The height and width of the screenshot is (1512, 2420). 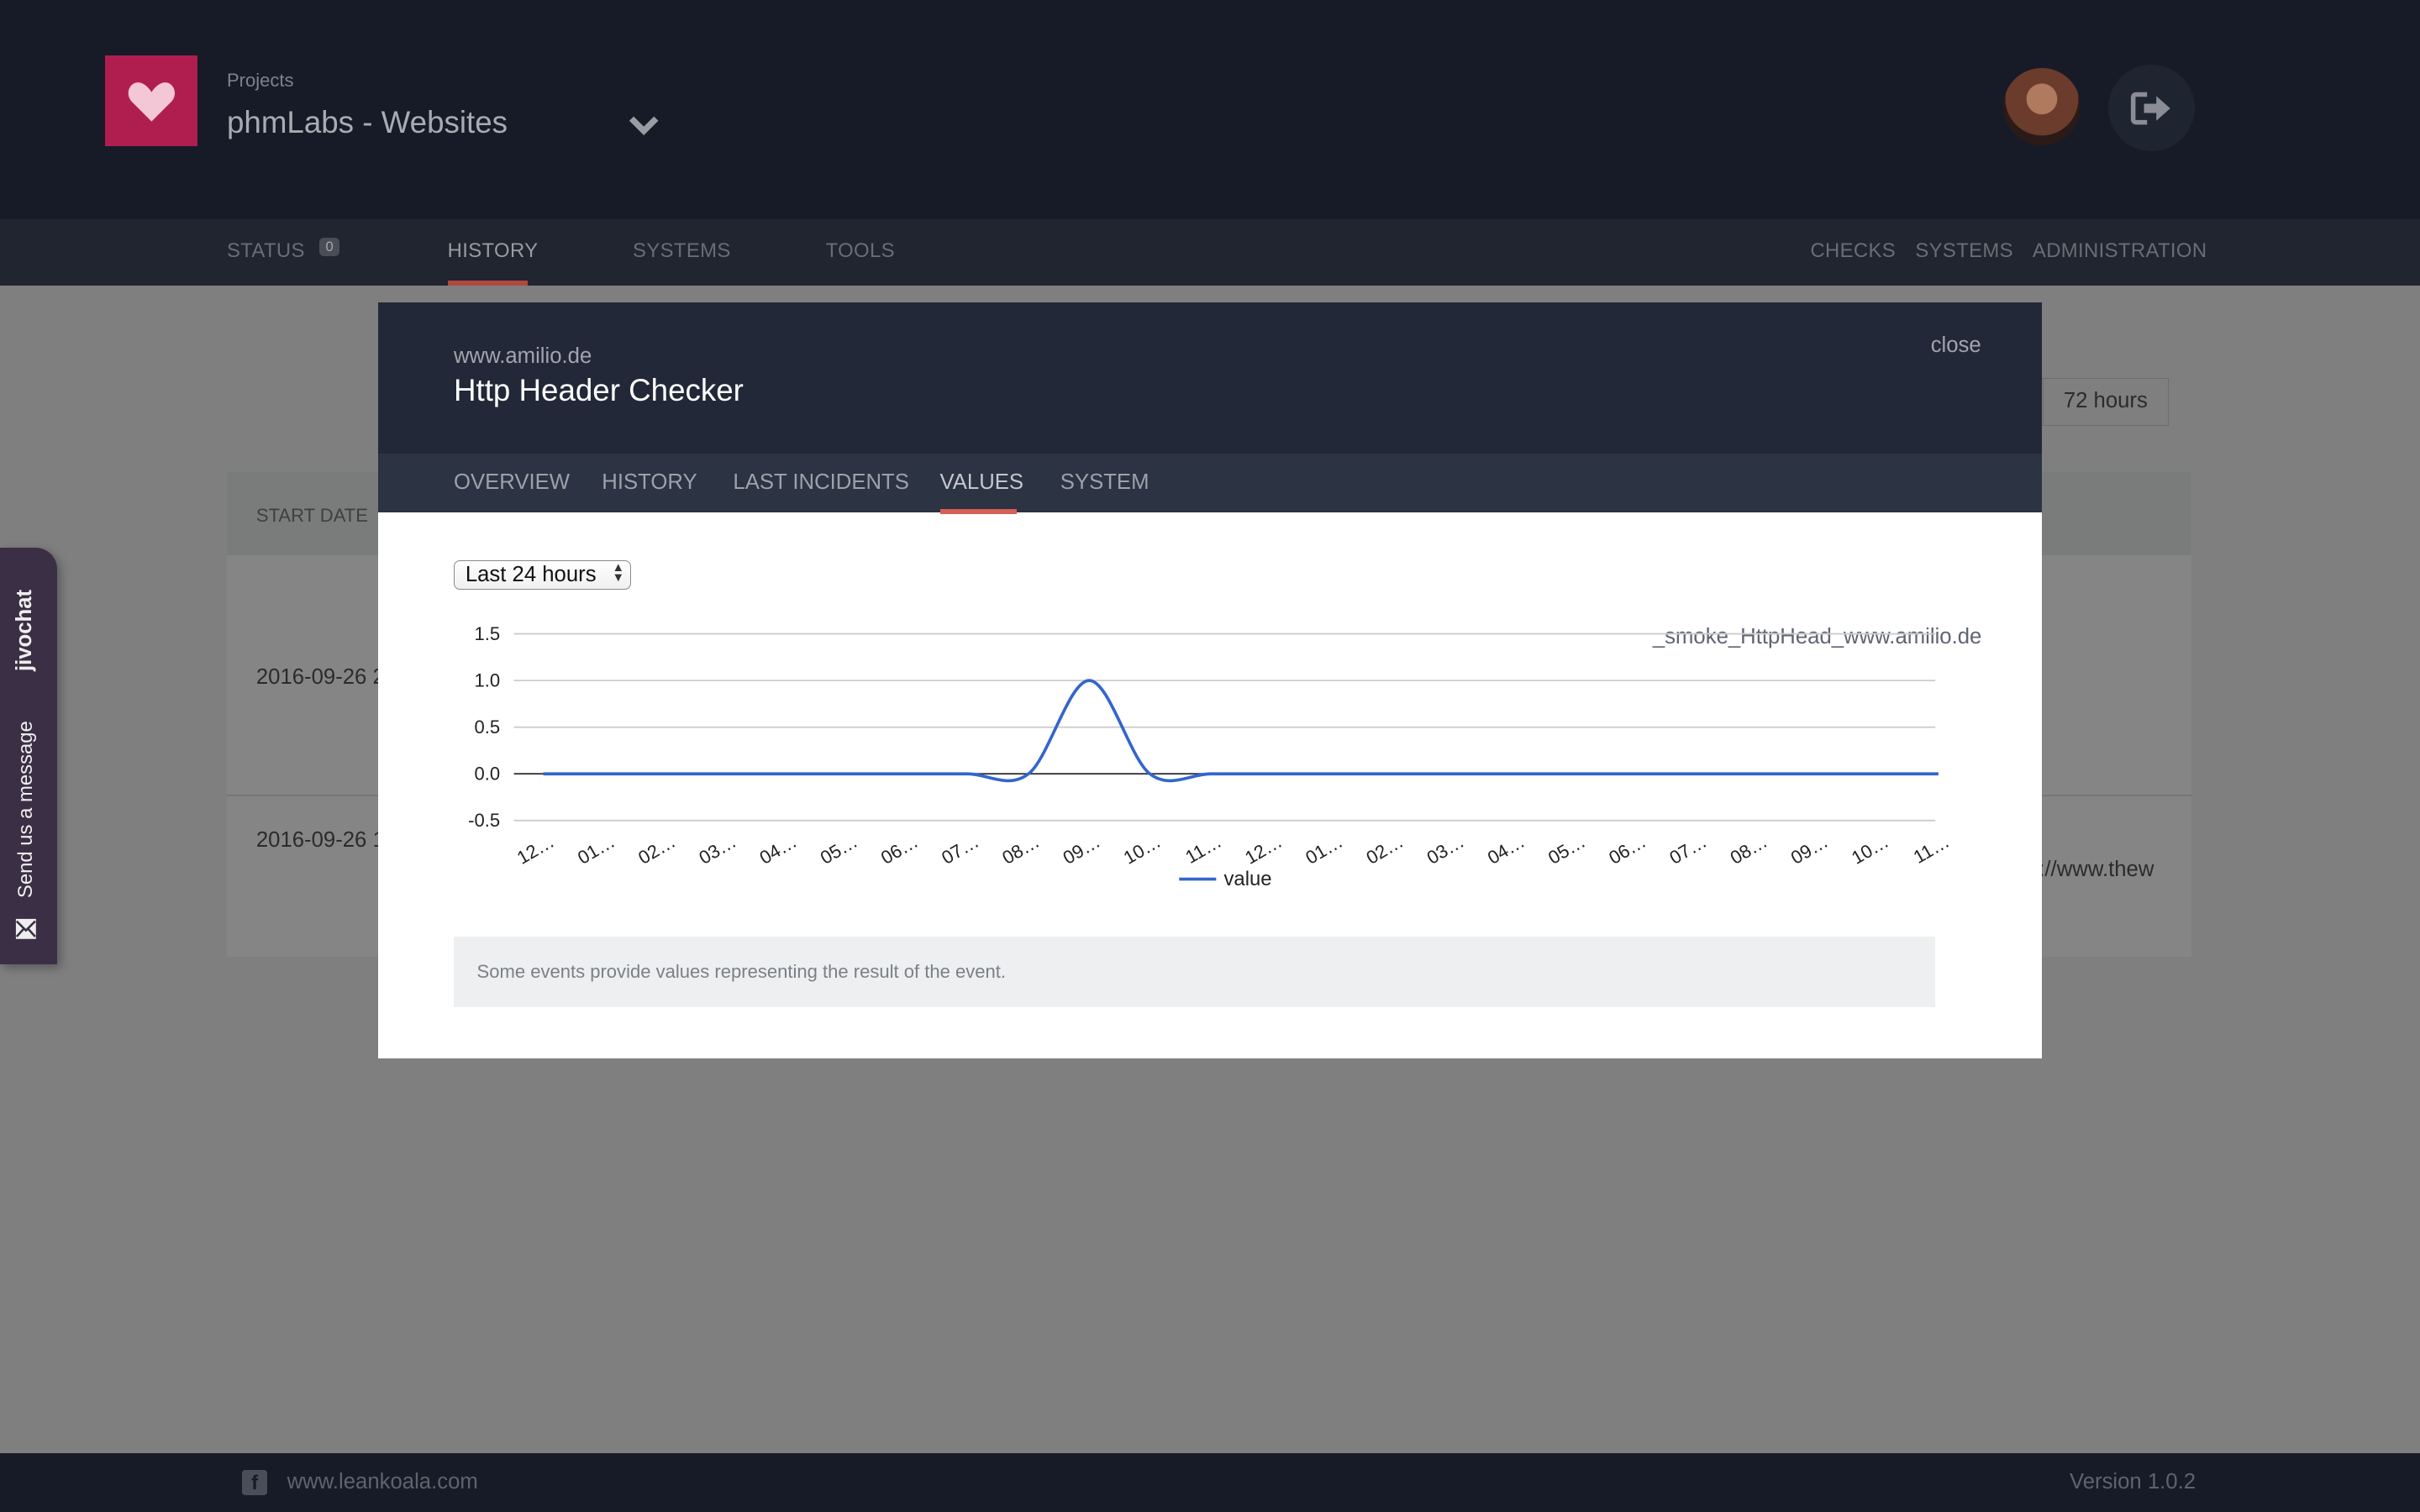 What do you see at coordinates (367, 122) in the screenshot?
I see `project-name: phmLabs - Websites` at bounding box center [367, 122].